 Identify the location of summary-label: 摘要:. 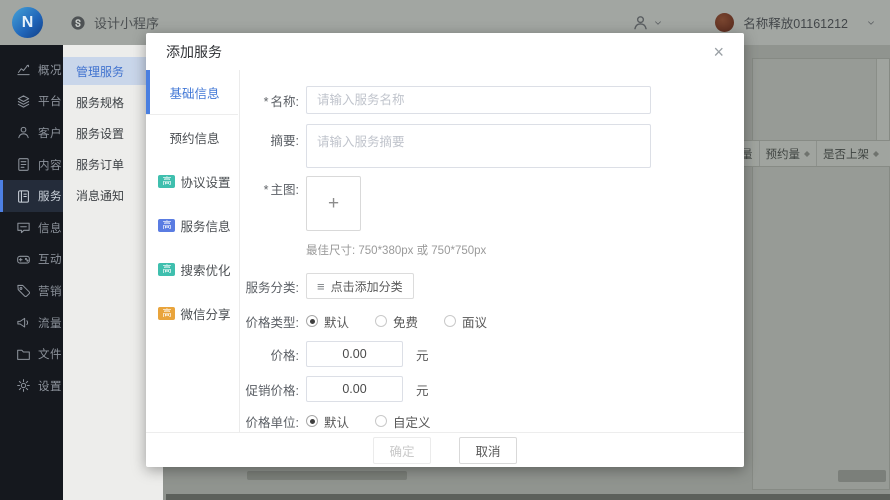
(284, 141).